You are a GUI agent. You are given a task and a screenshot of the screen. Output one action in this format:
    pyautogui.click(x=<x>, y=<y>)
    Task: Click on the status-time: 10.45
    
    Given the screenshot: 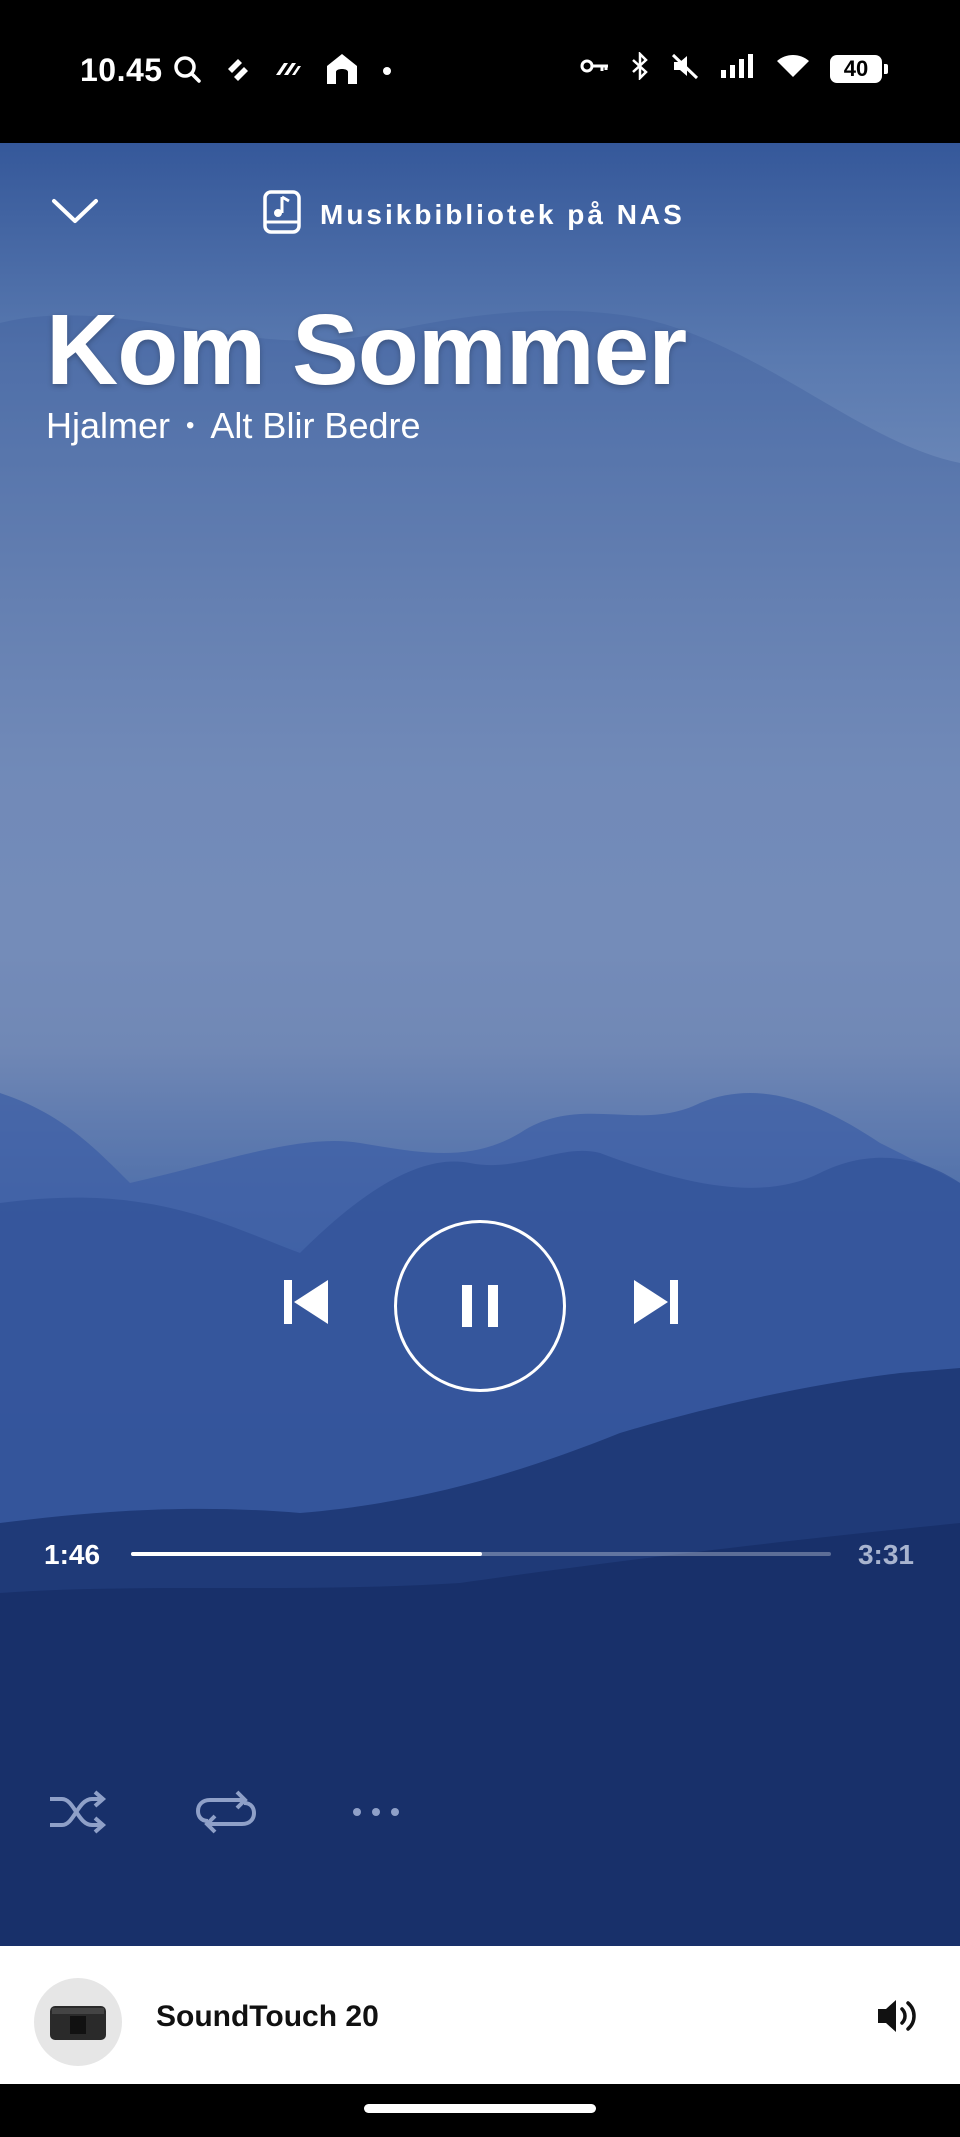 What is the action you would take?
    pyautogui.click(x=121, y=70)
    